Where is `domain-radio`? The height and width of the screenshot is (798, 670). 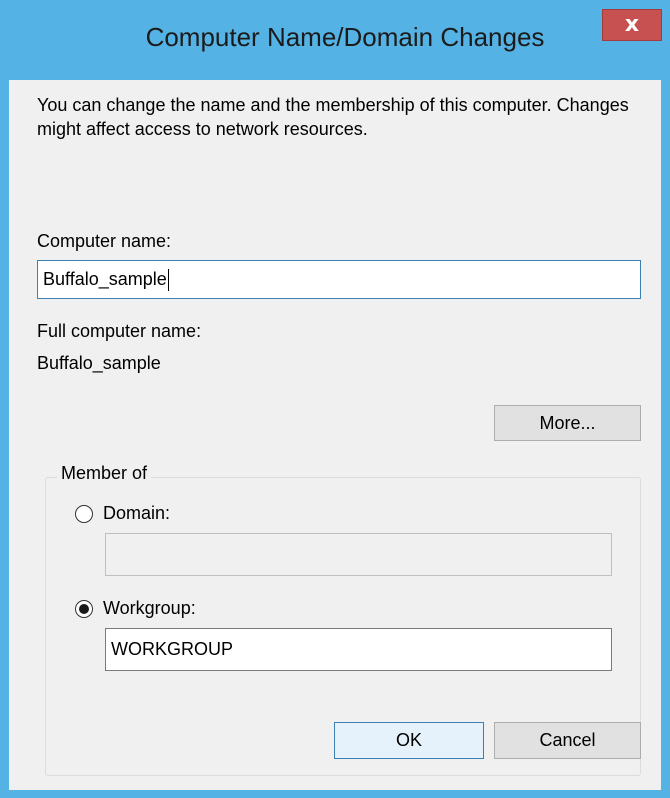 domain-radio is located at coordinates (84, 514).